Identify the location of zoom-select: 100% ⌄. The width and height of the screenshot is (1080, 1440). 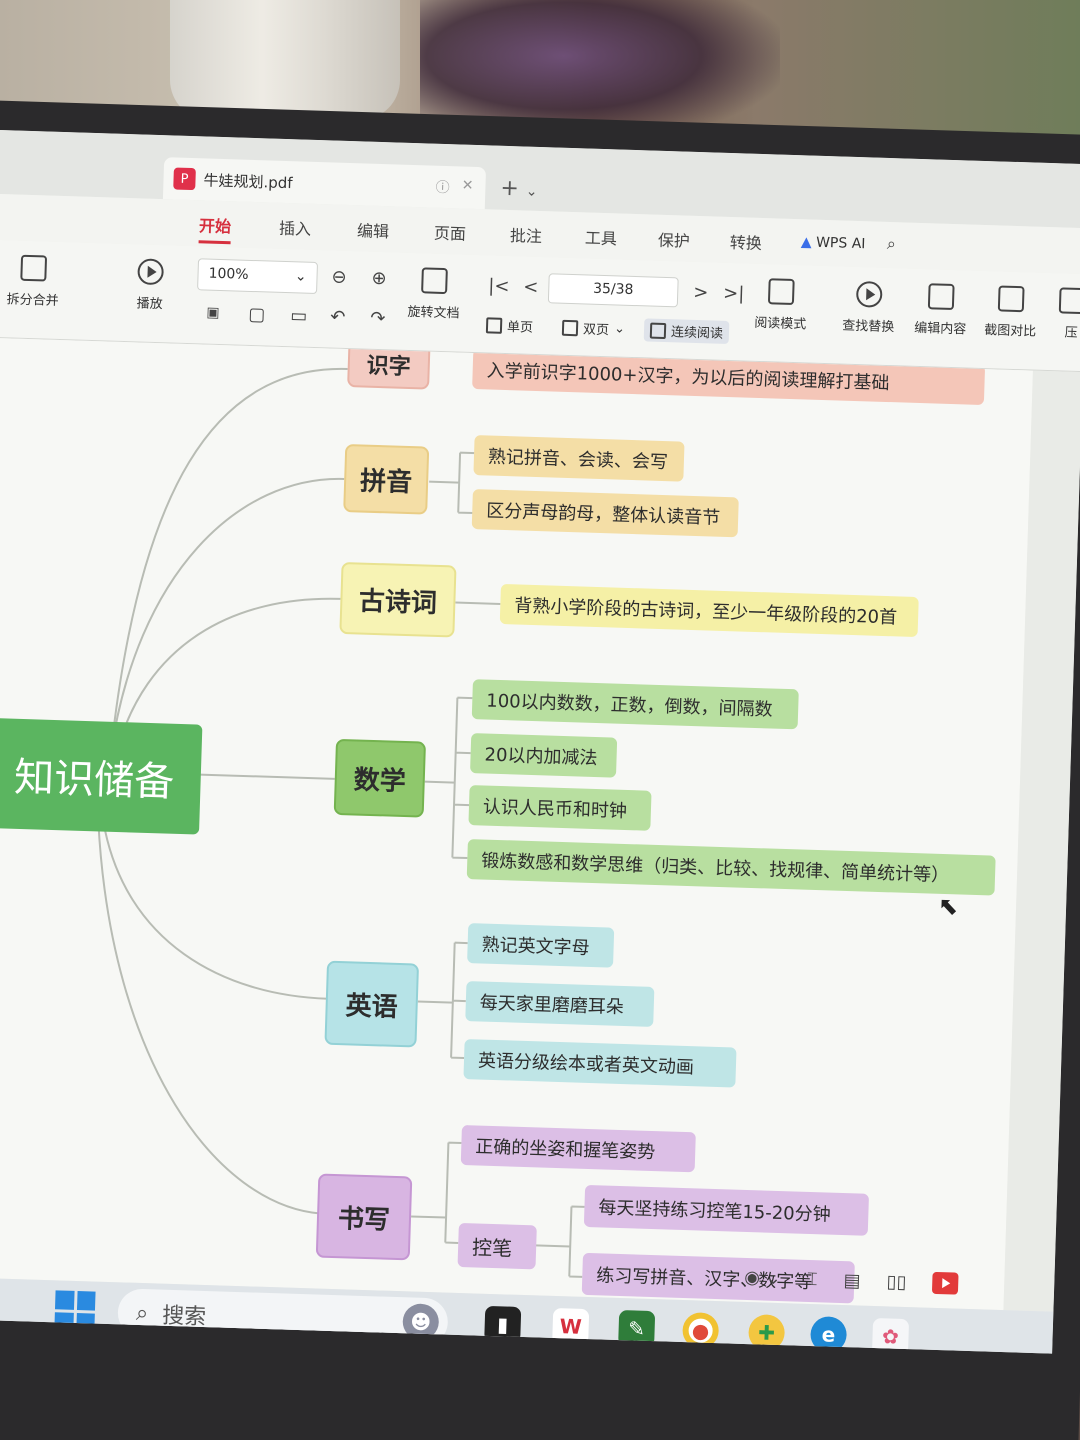
(258, 276).